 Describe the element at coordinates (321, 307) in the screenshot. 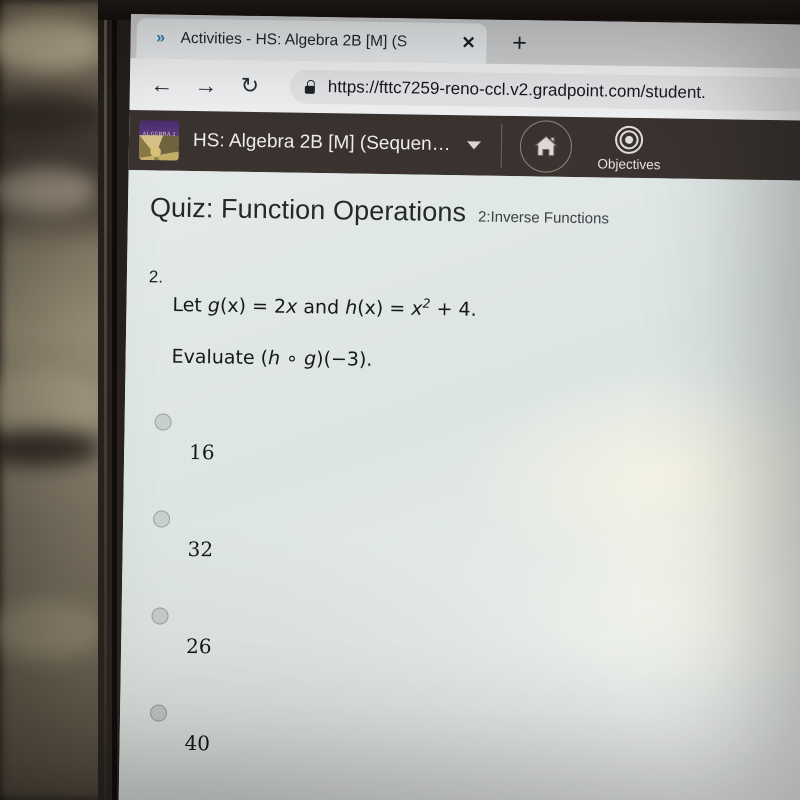

I see `stem-conj: and` at that location.